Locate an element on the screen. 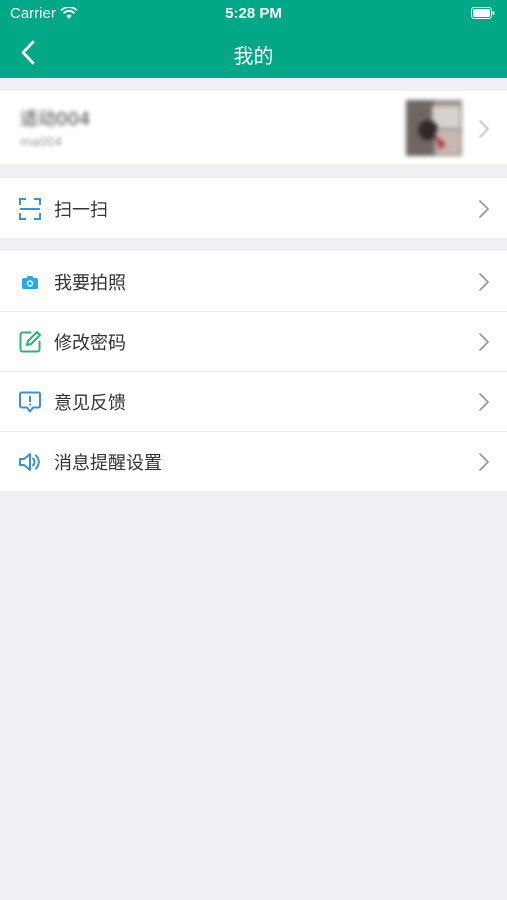 The width and height of the screenshot is (507, 900). menu-item-change-password: 修改密码 is located at coordinates (253, 341).